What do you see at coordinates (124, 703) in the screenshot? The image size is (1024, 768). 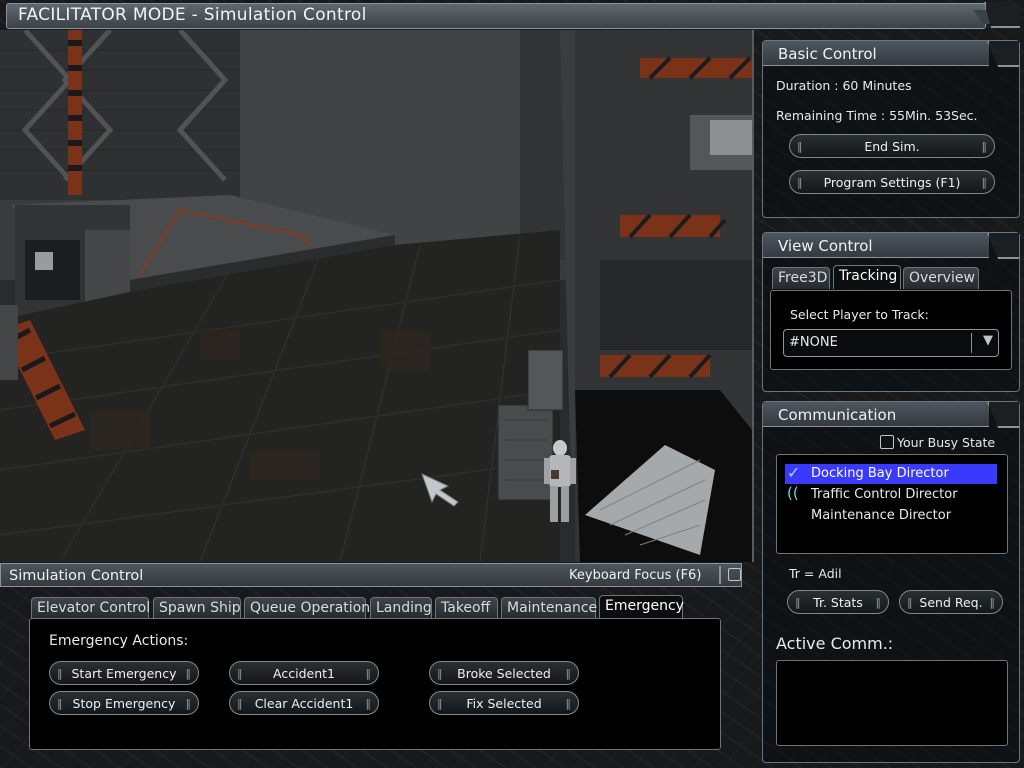 I see `stop-emergency-button: Stop Emergency` at bounding box center [124, 703].